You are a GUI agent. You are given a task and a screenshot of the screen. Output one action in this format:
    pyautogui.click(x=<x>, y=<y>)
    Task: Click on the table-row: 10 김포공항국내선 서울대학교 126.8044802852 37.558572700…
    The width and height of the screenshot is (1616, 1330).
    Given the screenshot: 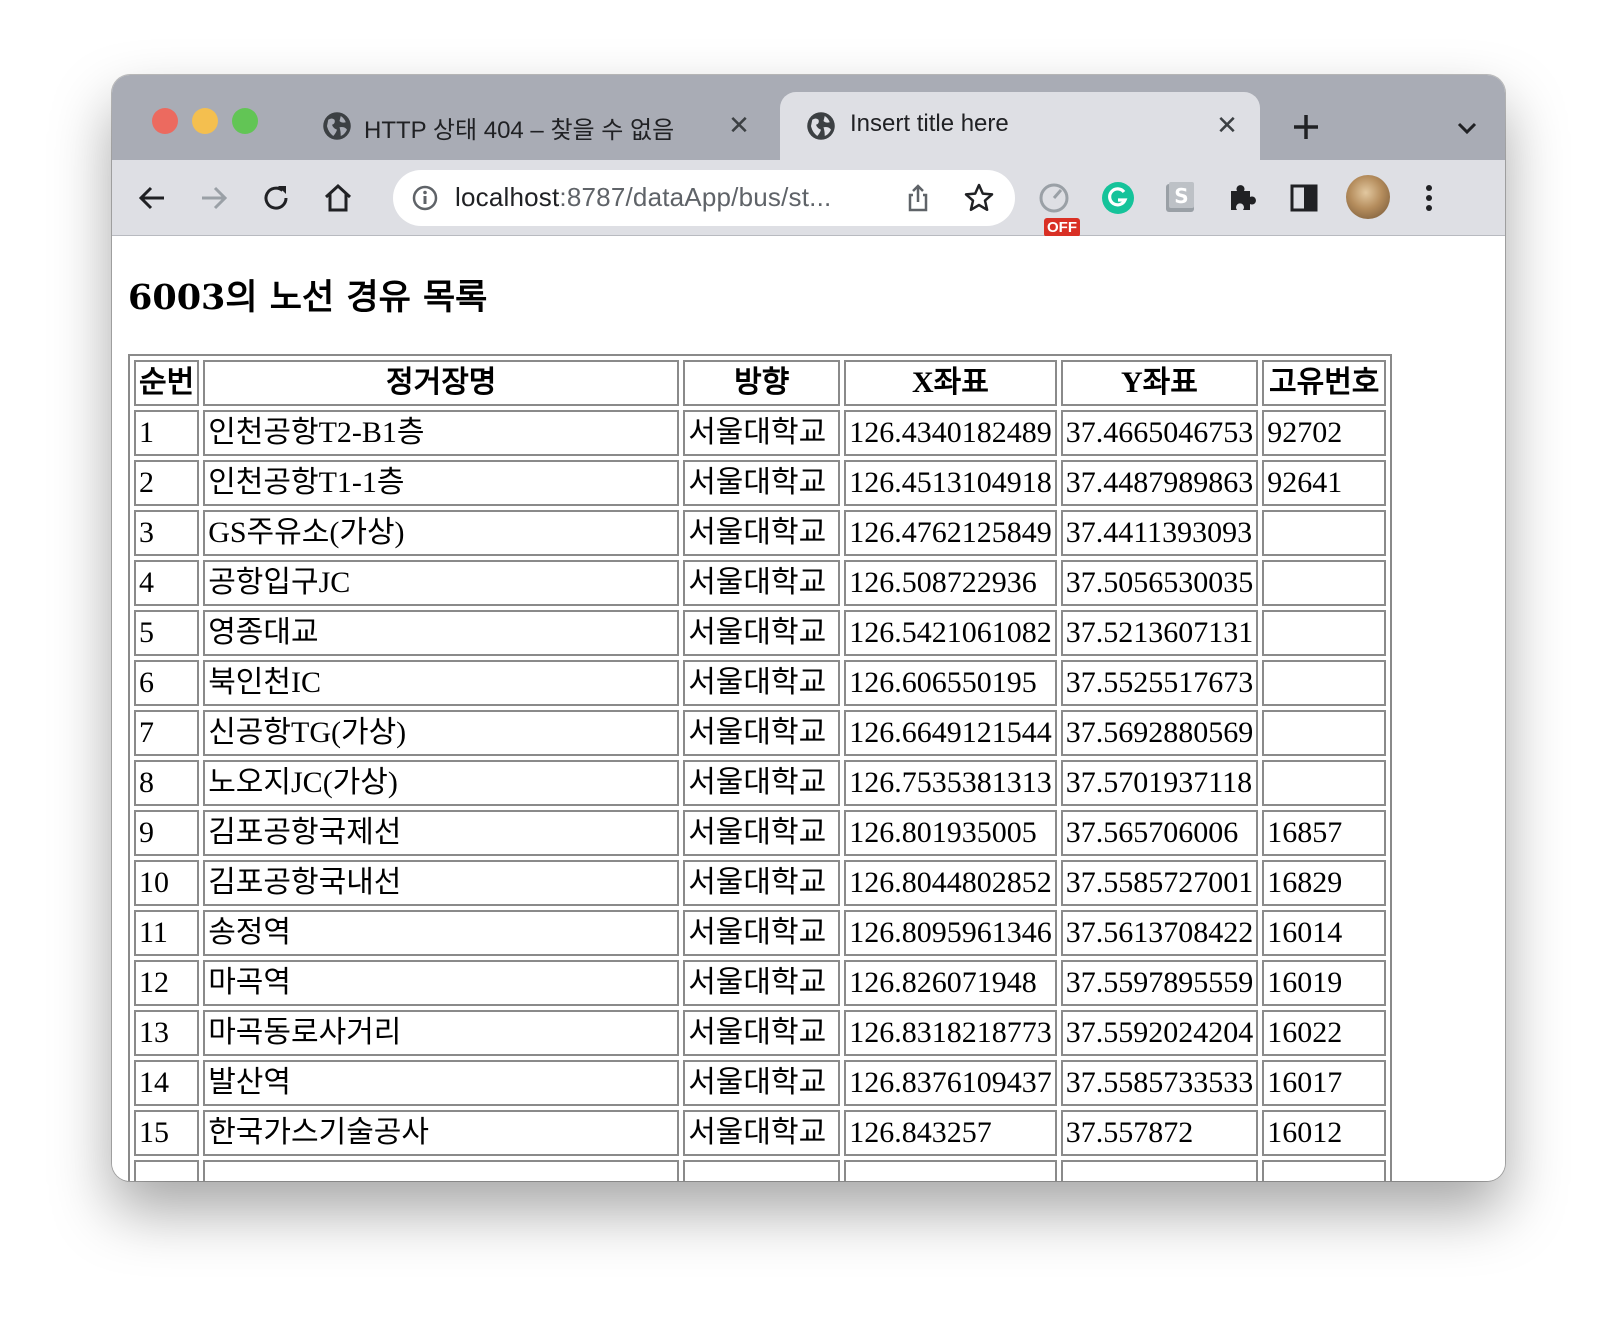 What is the action you would take?
    pyautogui.click(x=760, y=883)
    